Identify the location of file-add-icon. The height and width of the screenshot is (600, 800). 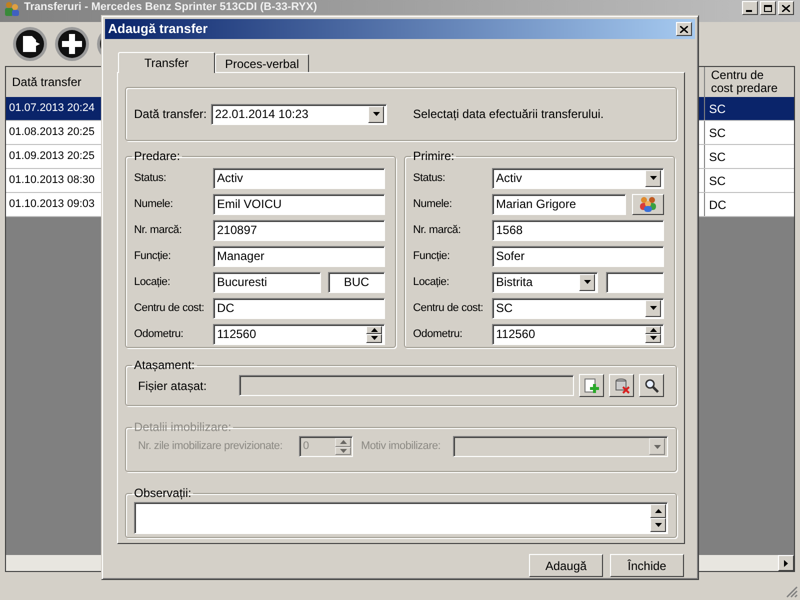
(592, 386).